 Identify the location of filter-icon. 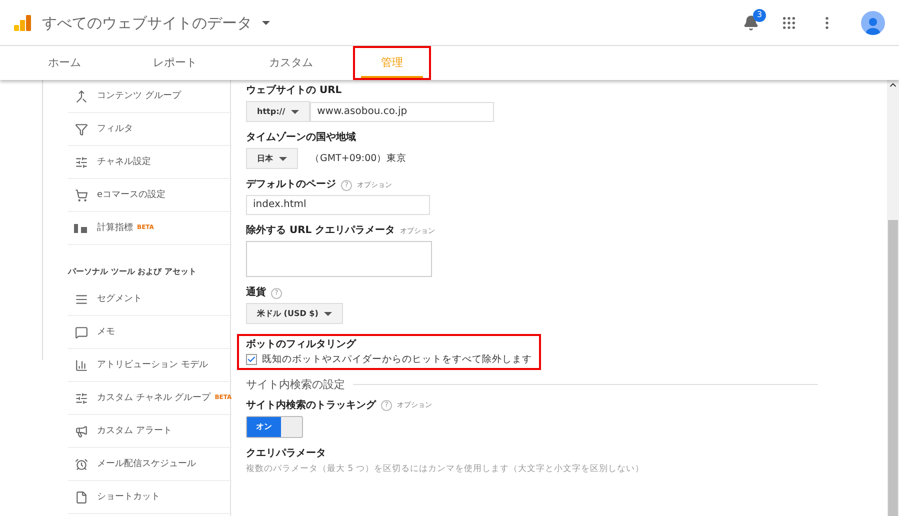
(81, 129).